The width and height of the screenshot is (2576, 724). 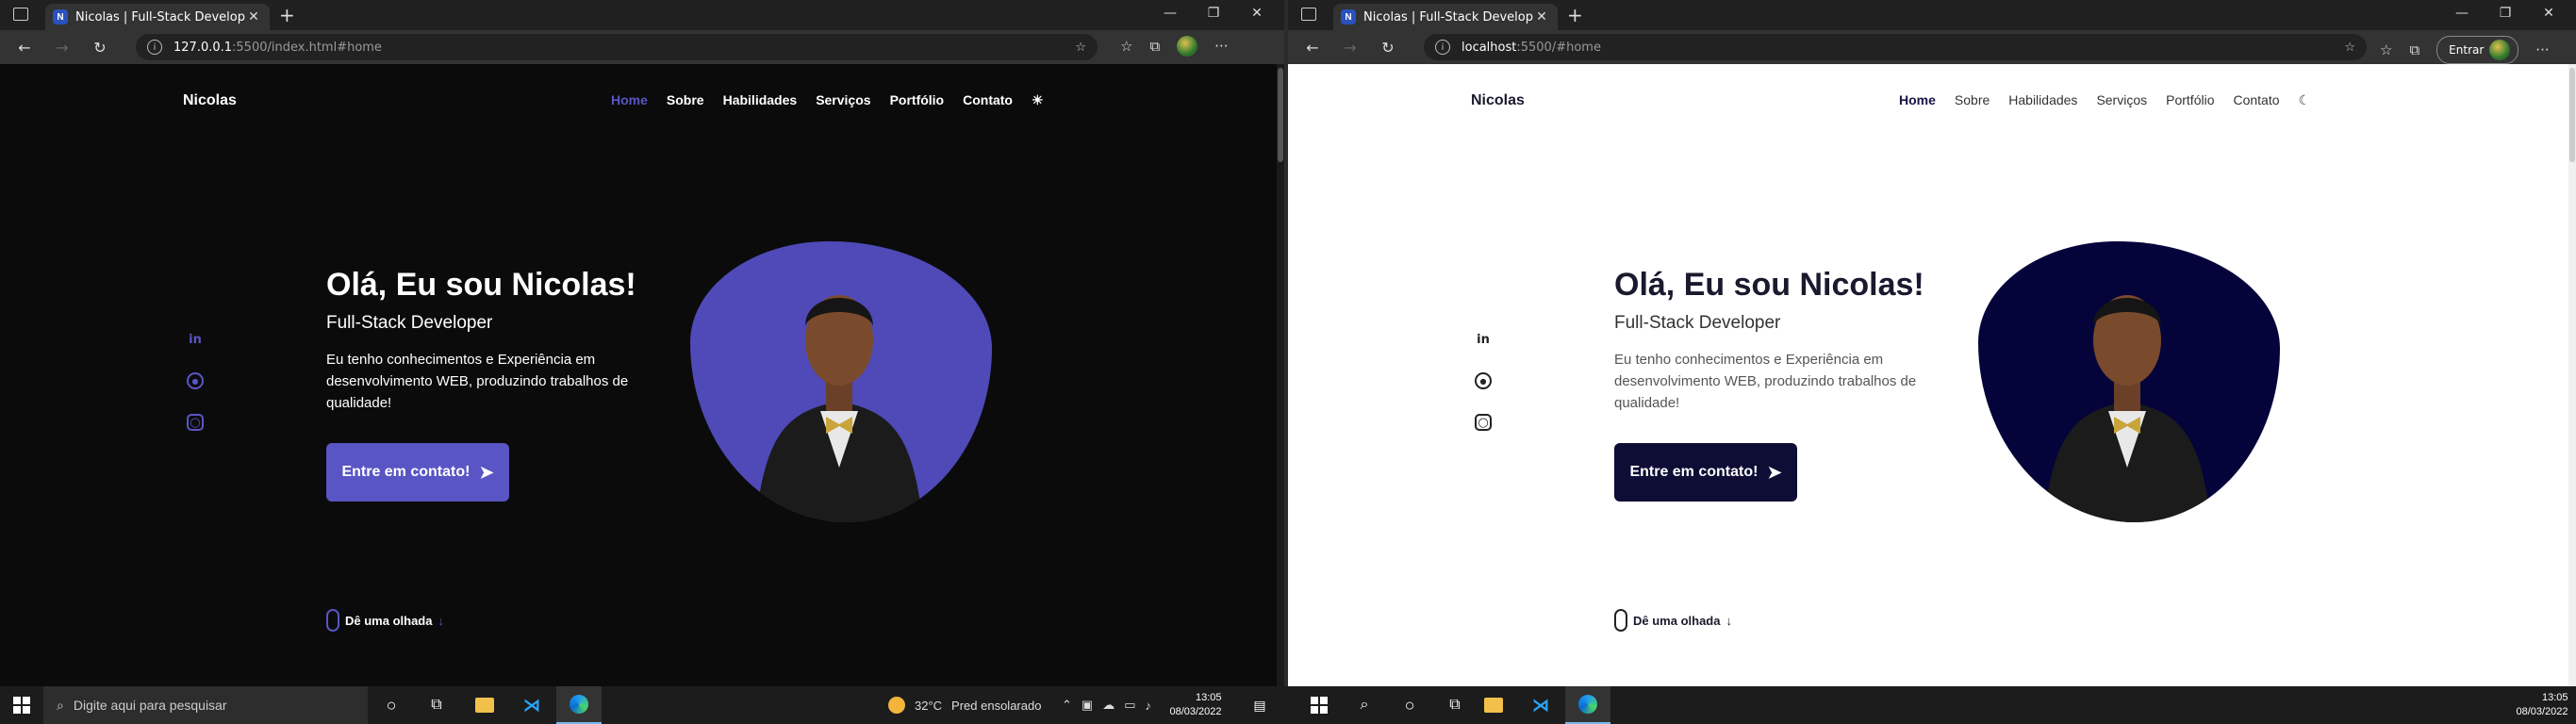 I want to click on profile-avatar, so click(x=1187, y=46).